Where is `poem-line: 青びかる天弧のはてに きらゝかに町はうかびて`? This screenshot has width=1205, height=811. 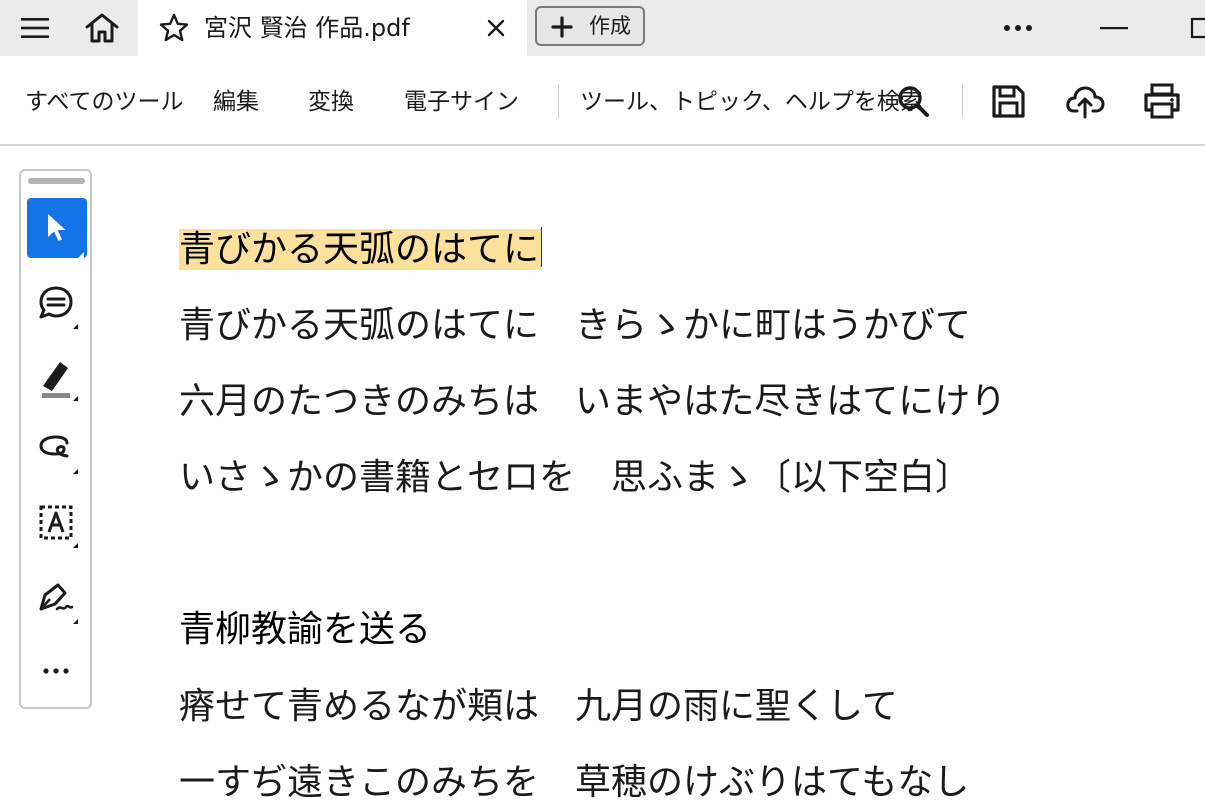 poem-line: 青びかる天弧のはてに きらゝかに町はうかびて is located at coordinates (575, 326).